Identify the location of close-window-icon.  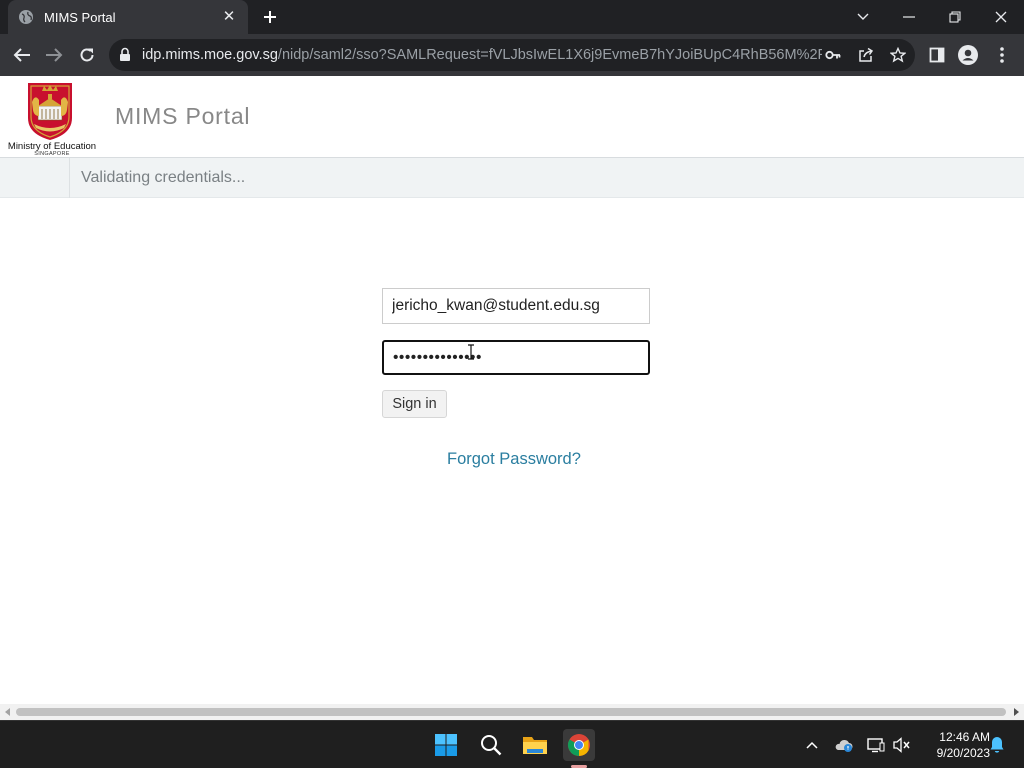
(1001, 17).